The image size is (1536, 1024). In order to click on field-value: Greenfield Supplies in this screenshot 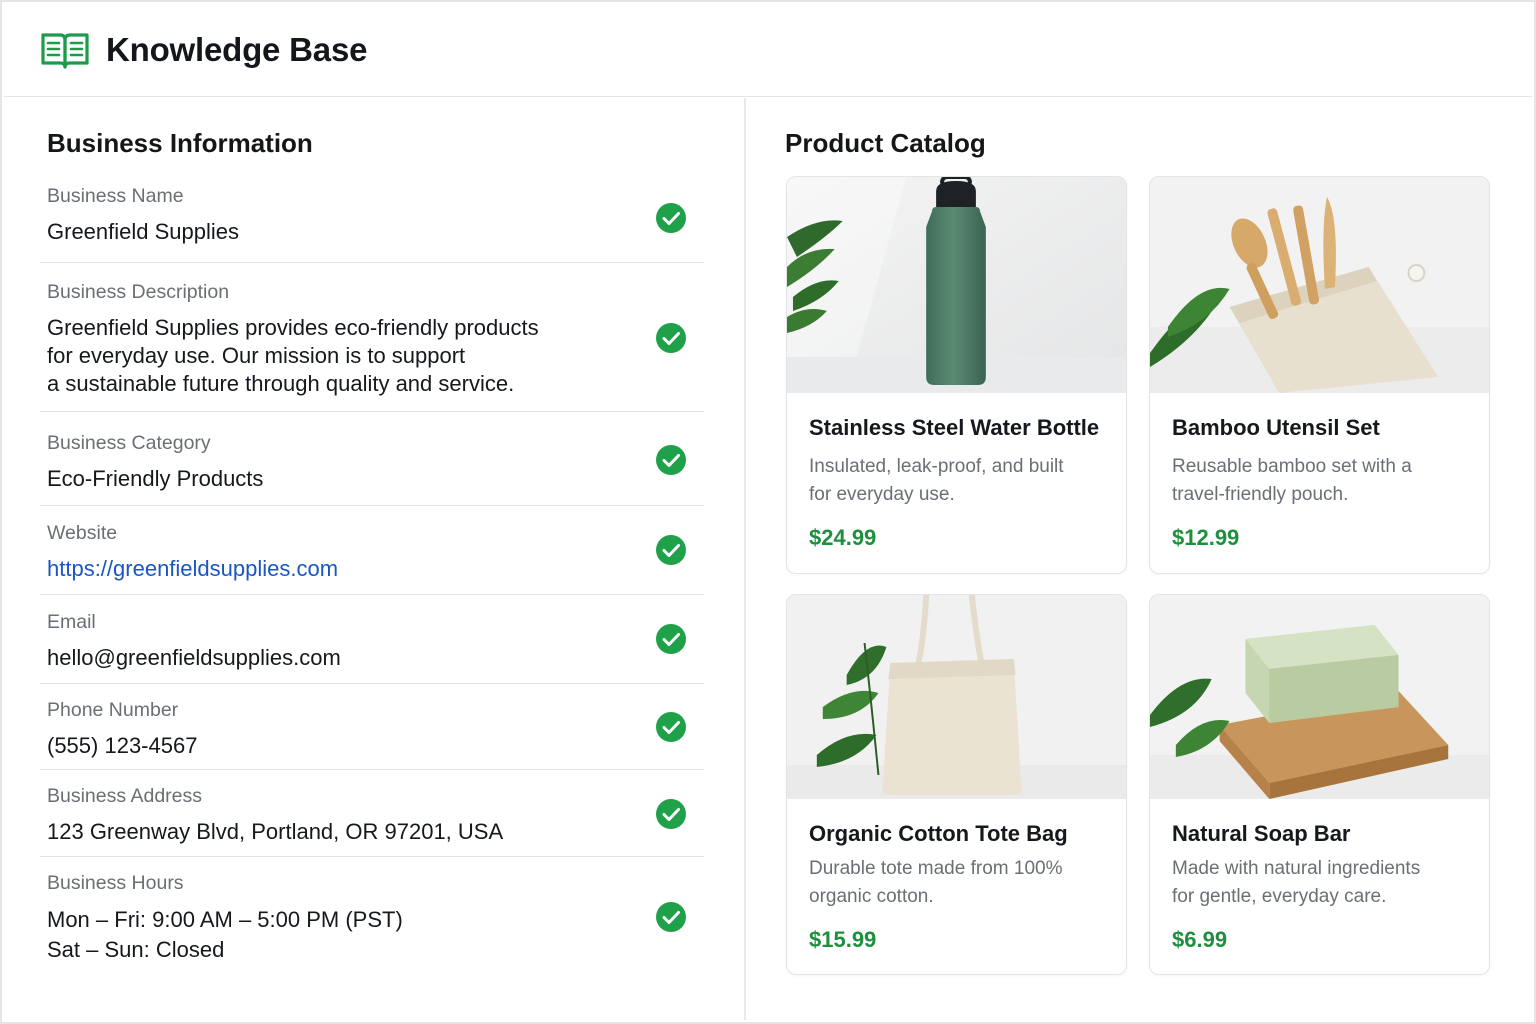, I will do `click(143, 231)`.